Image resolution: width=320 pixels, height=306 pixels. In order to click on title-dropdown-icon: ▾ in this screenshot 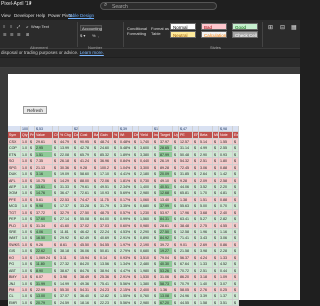, I will do `click(30, 4)`.